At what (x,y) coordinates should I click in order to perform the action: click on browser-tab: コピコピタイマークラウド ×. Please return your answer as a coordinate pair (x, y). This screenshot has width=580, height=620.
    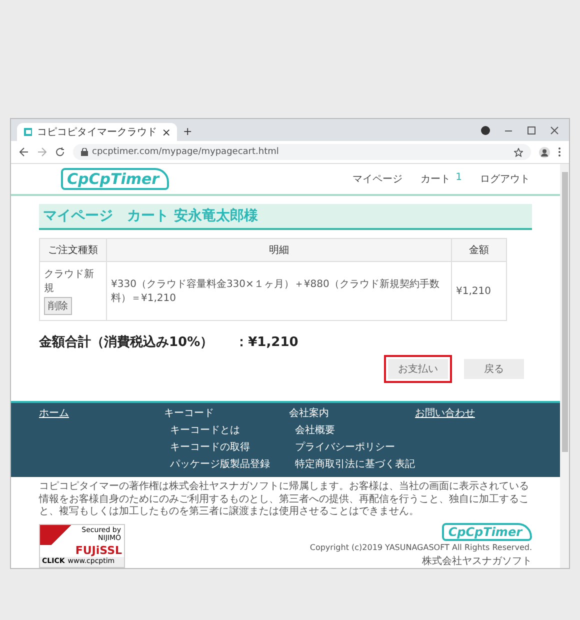
    Looking at the image, I should click on (97, 132).